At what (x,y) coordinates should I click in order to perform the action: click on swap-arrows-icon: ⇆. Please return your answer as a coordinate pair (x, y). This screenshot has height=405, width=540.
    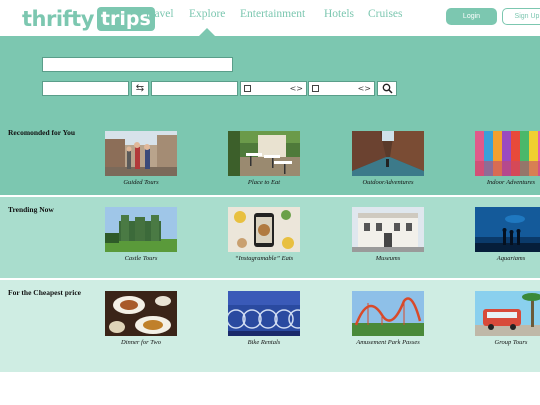
    Looking at the image, I should click on (140, 88).